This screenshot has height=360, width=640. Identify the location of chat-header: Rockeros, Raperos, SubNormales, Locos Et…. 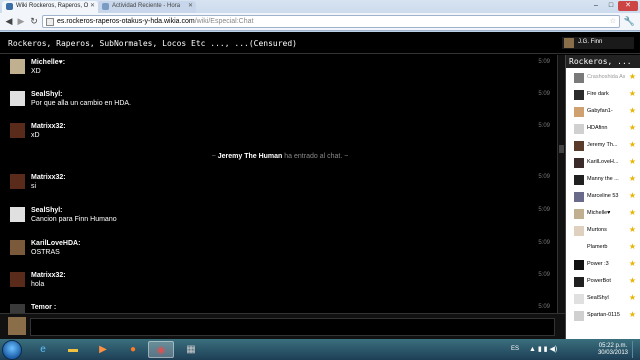
(320, 43).